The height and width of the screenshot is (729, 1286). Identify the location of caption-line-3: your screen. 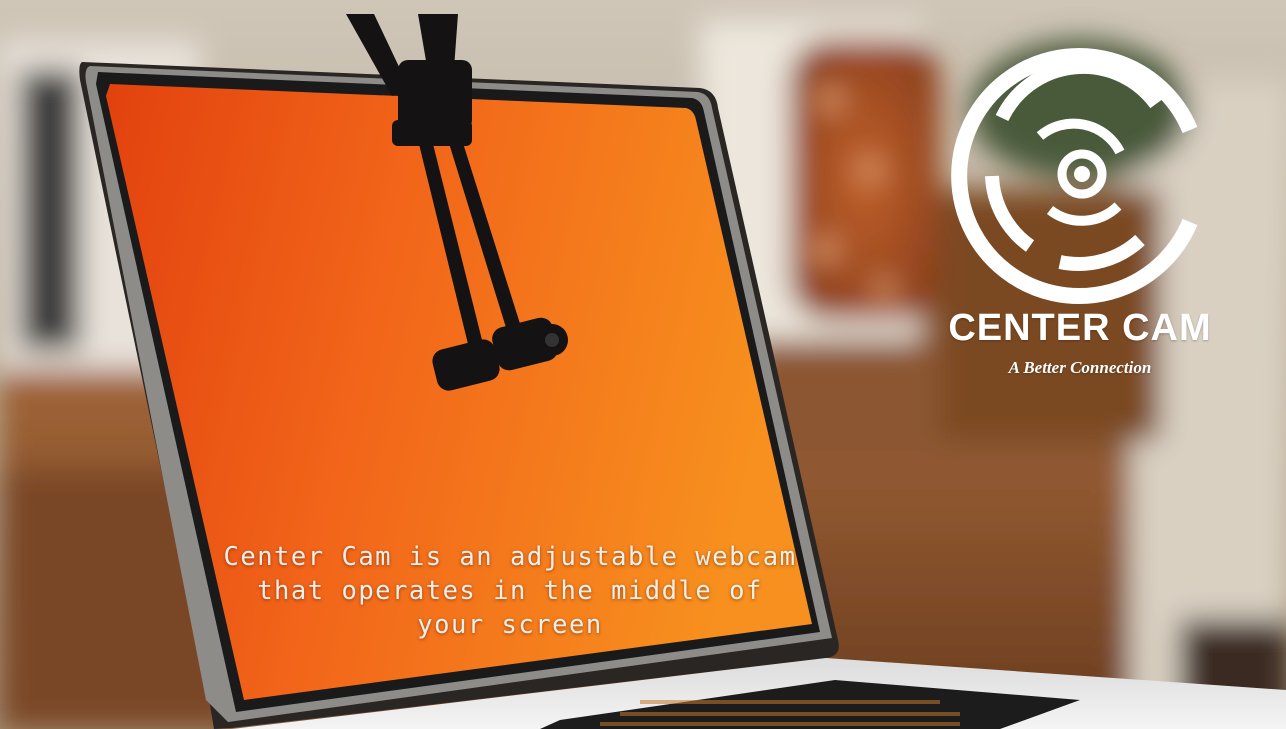
(510, 625).